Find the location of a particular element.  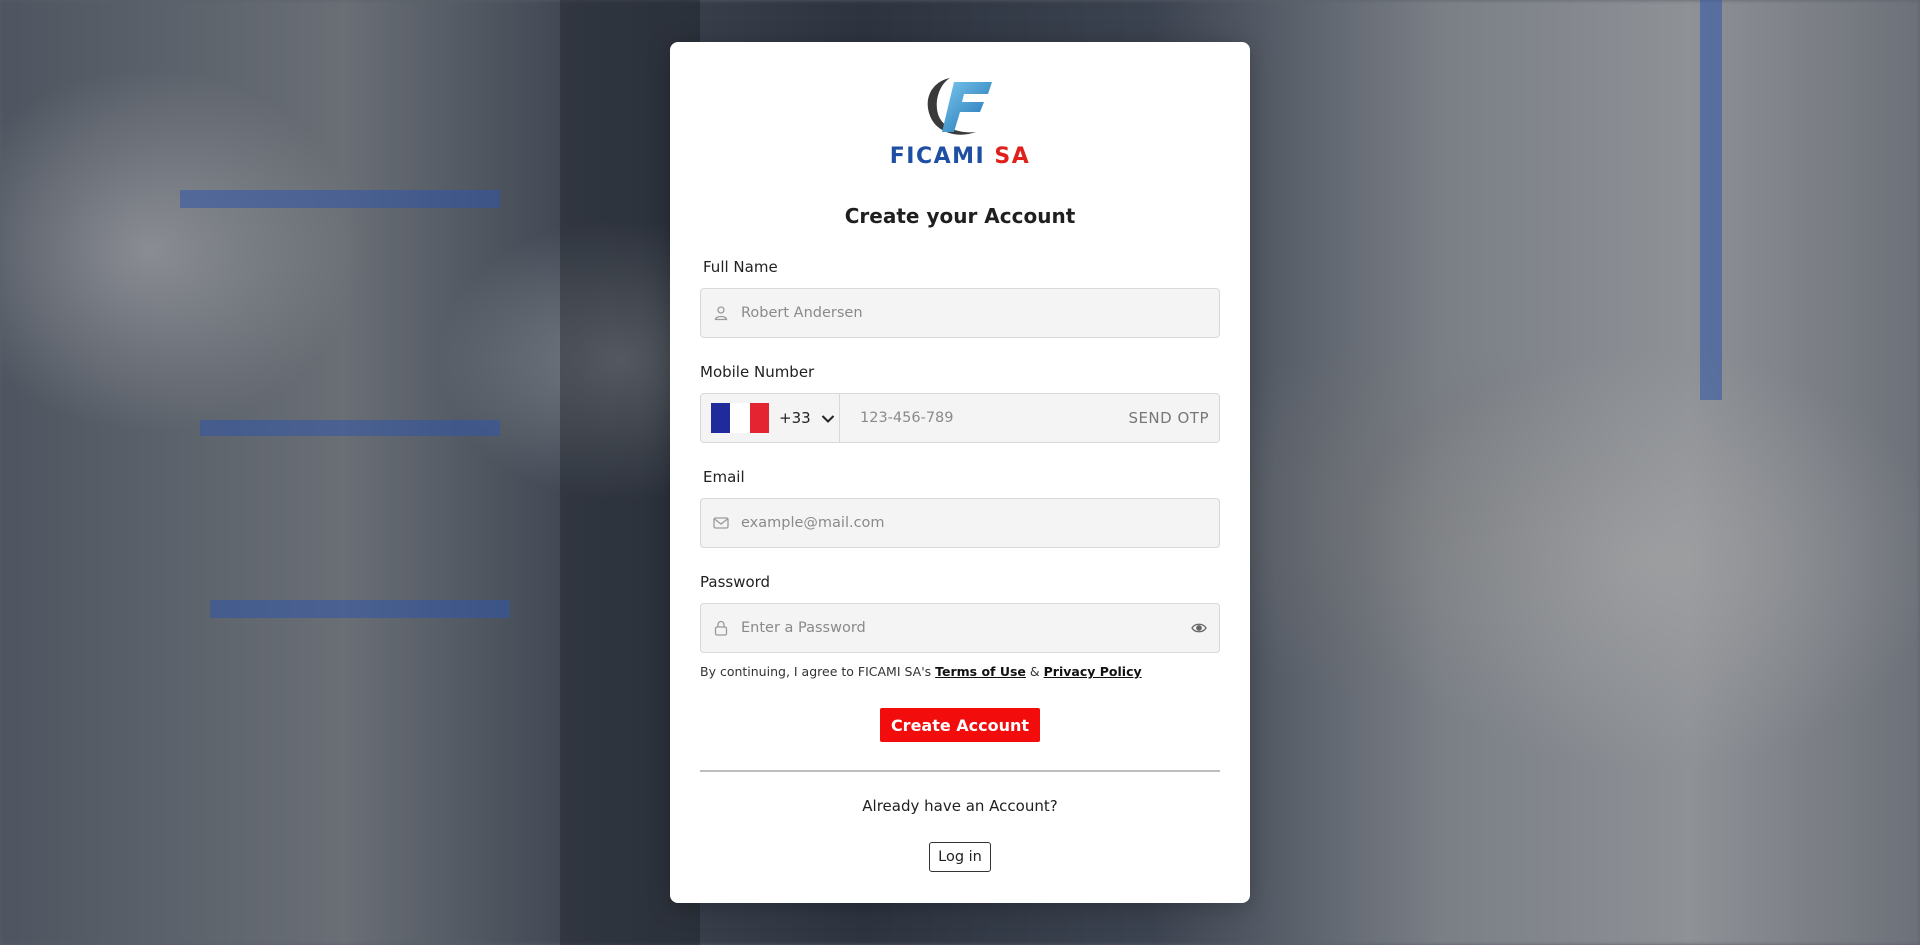

brand-name-part2: SA is located at coordinates (1012, 156).